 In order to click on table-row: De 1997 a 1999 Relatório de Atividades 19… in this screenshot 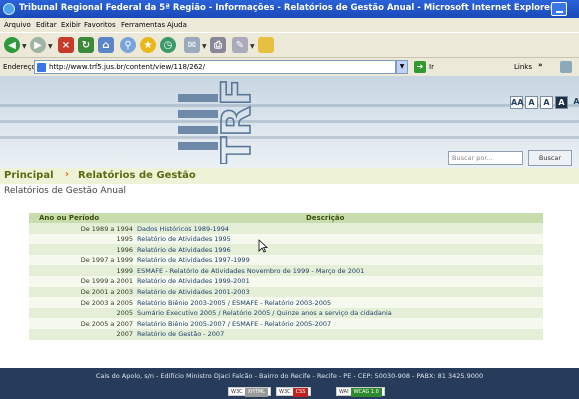, I will do `click(286, 260)`.